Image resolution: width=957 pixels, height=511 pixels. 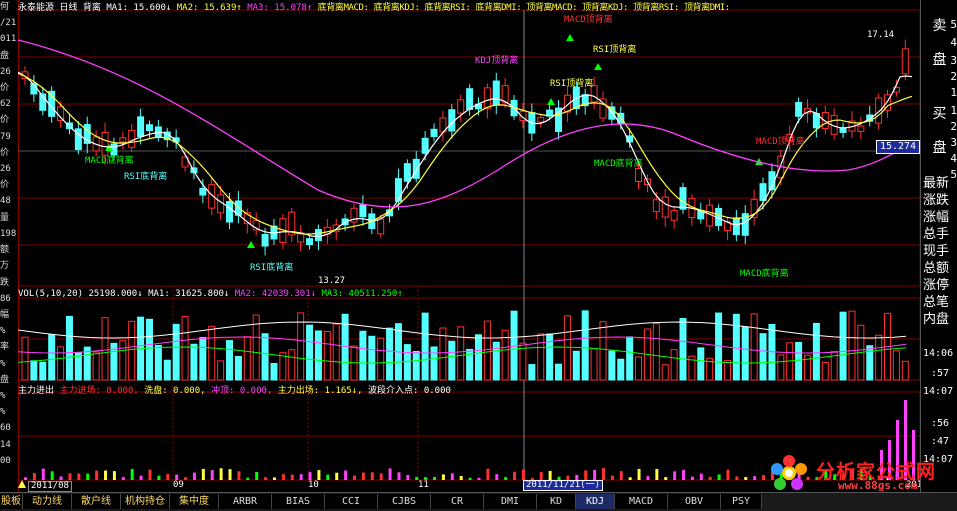 What do you see at coordinates (953, 158) in the screenshot?
I see `level-4b: 4` at bounding box center [953, 158].